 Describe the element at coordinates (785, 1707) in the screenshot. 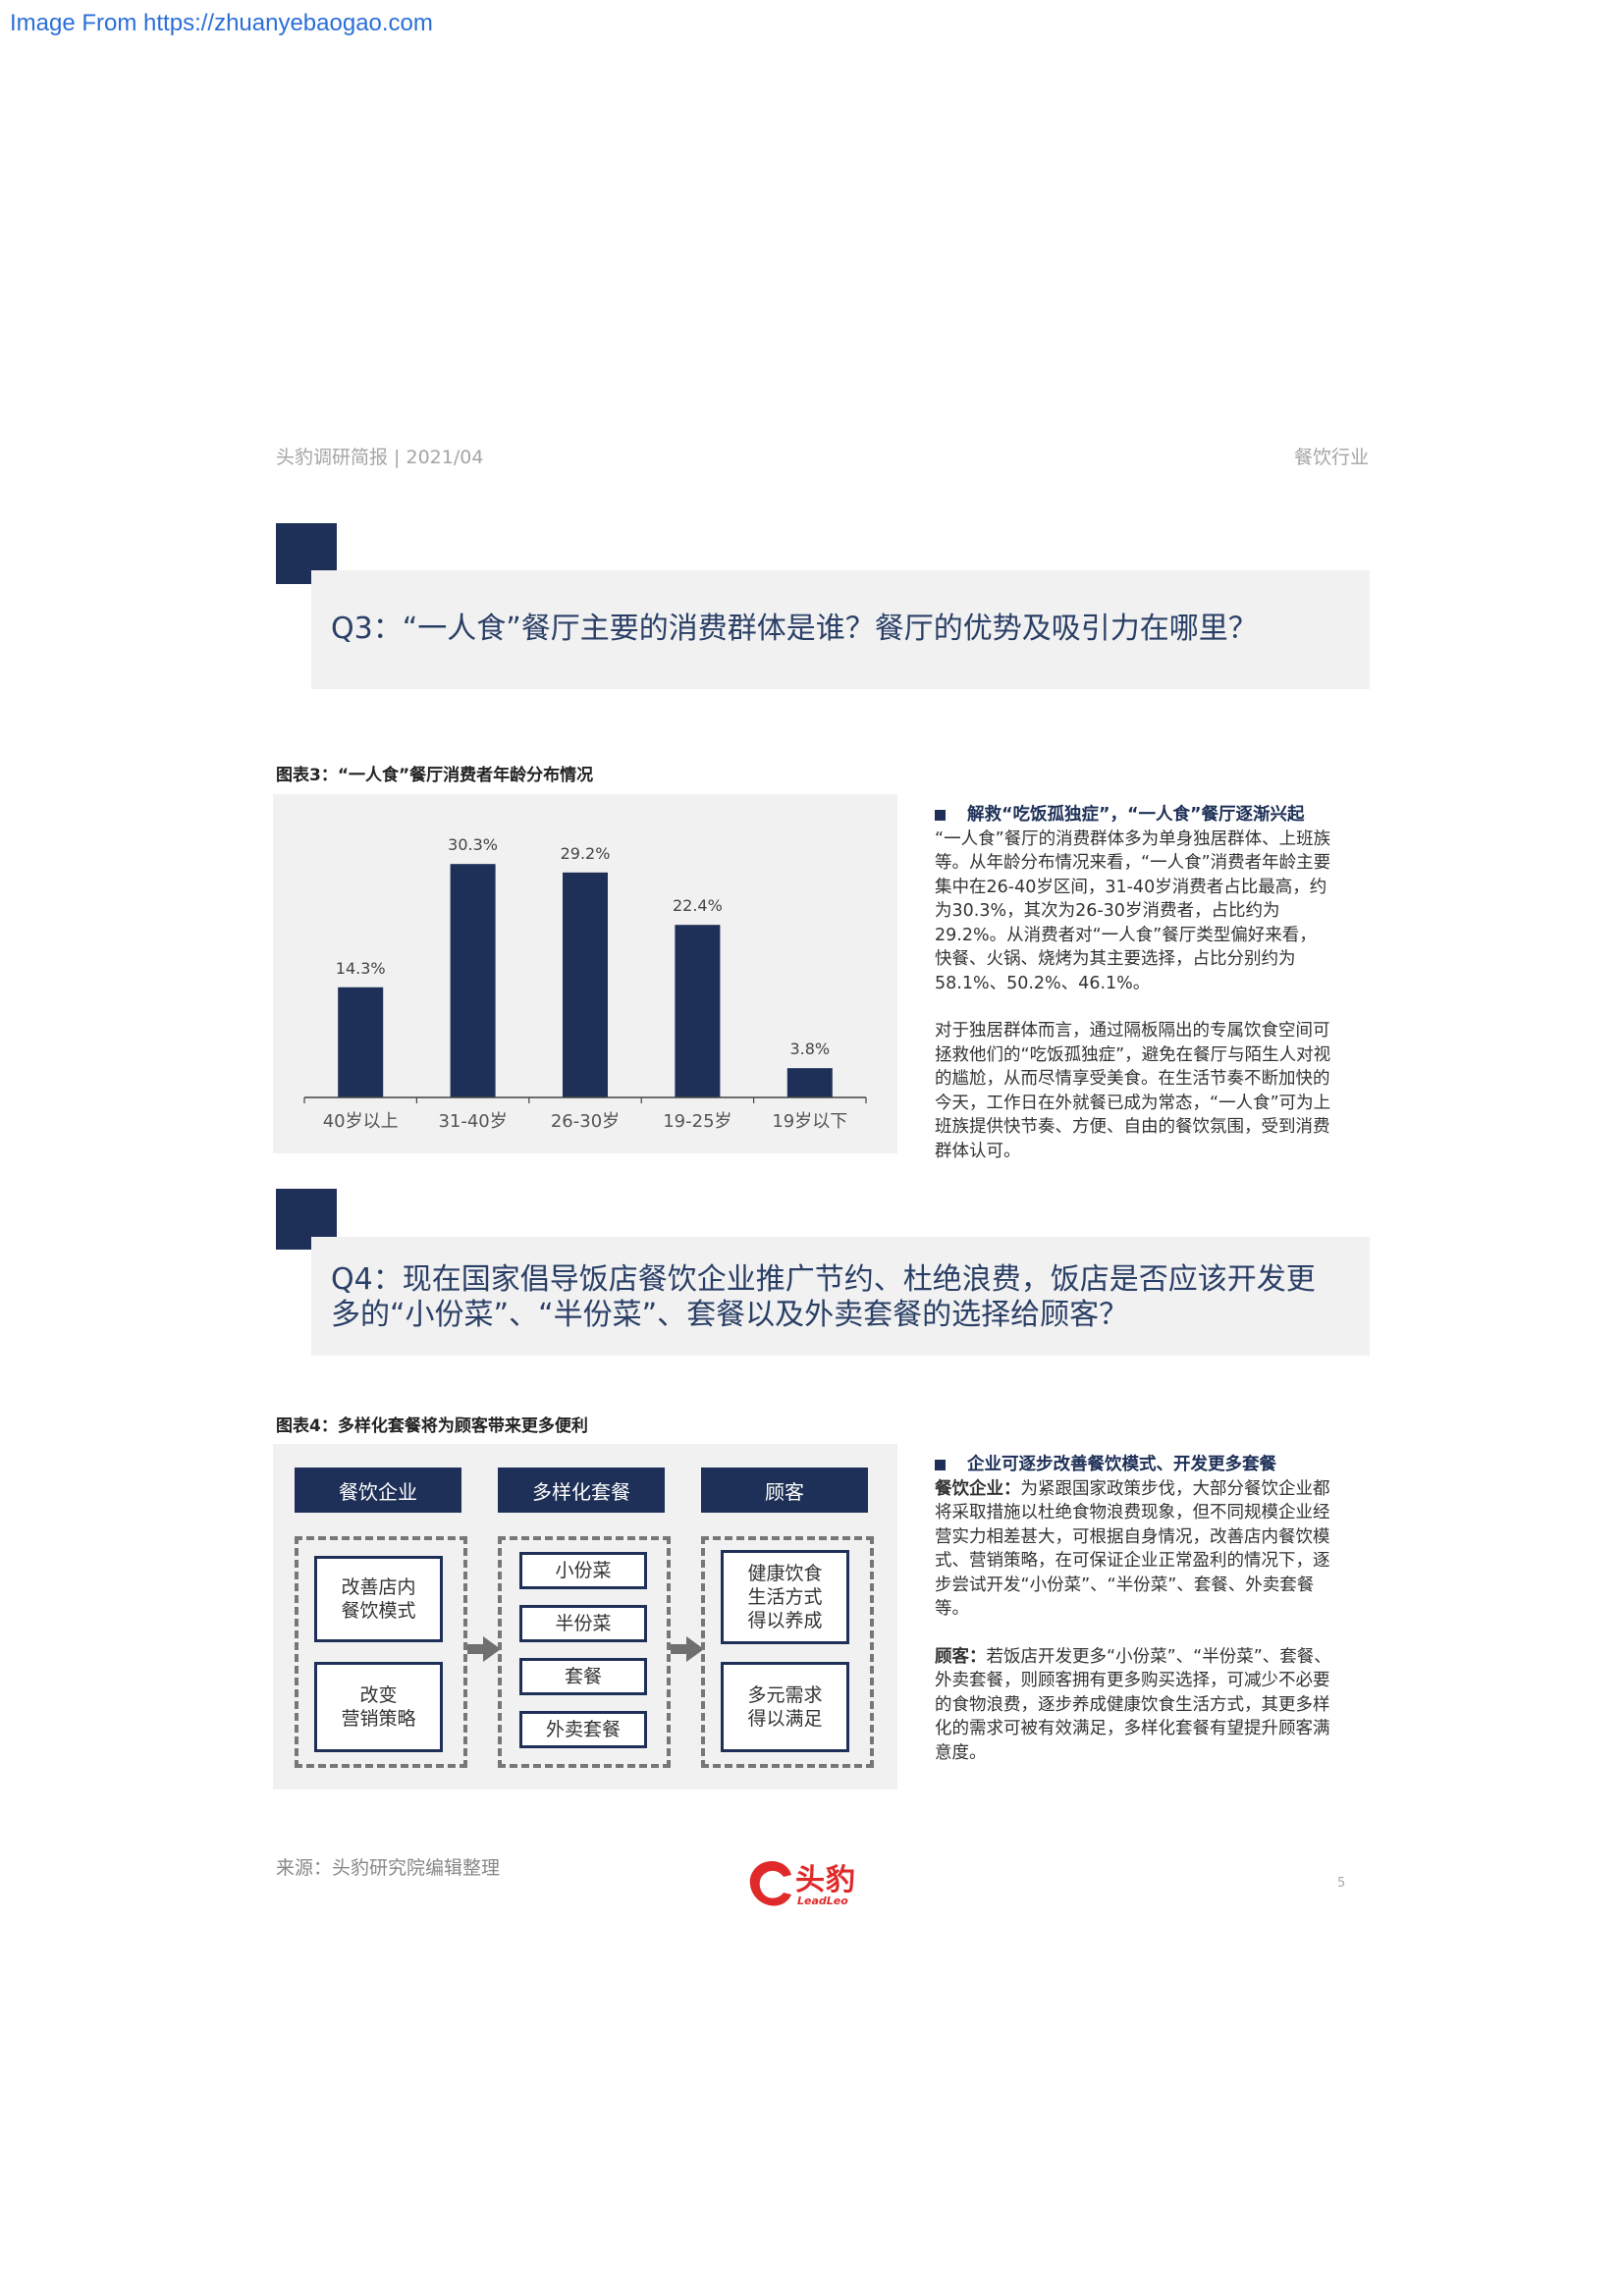

I see `box-needs-met: 多元需求 得以满足` at that location.